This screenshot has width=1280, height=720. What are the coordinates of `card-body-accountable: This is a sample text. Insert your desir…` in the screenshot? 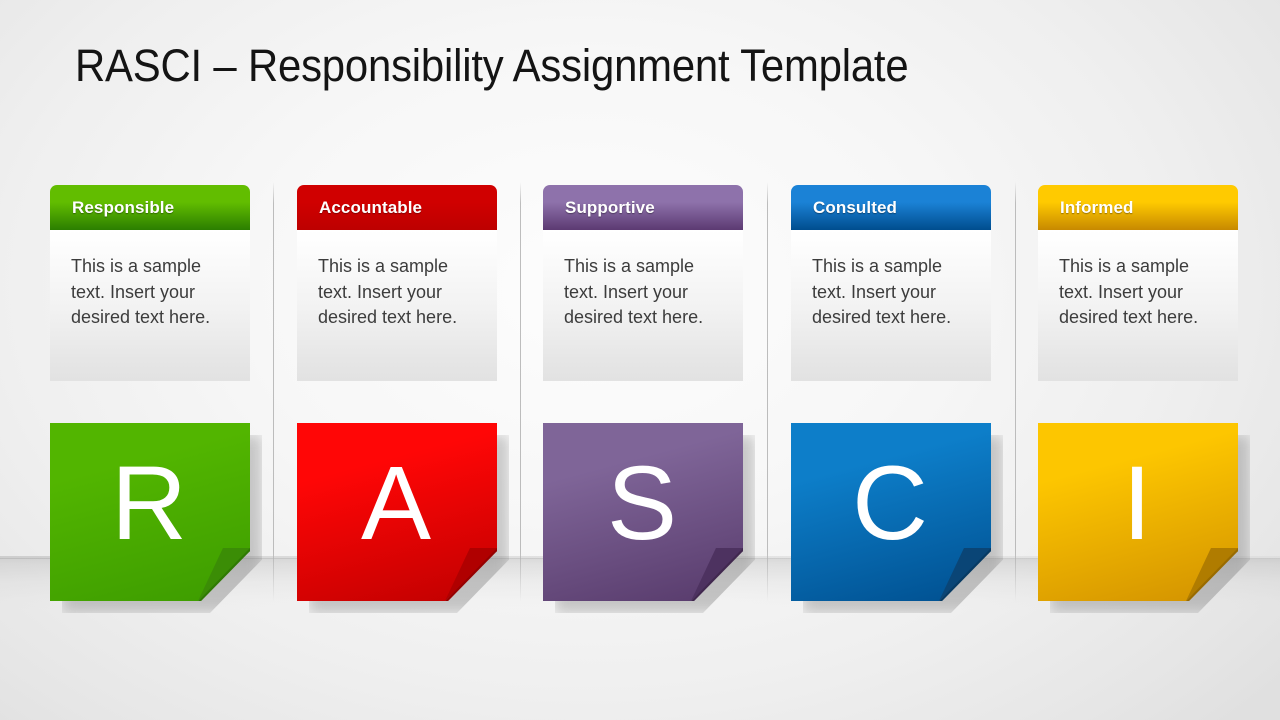 It's located at (397, 305).